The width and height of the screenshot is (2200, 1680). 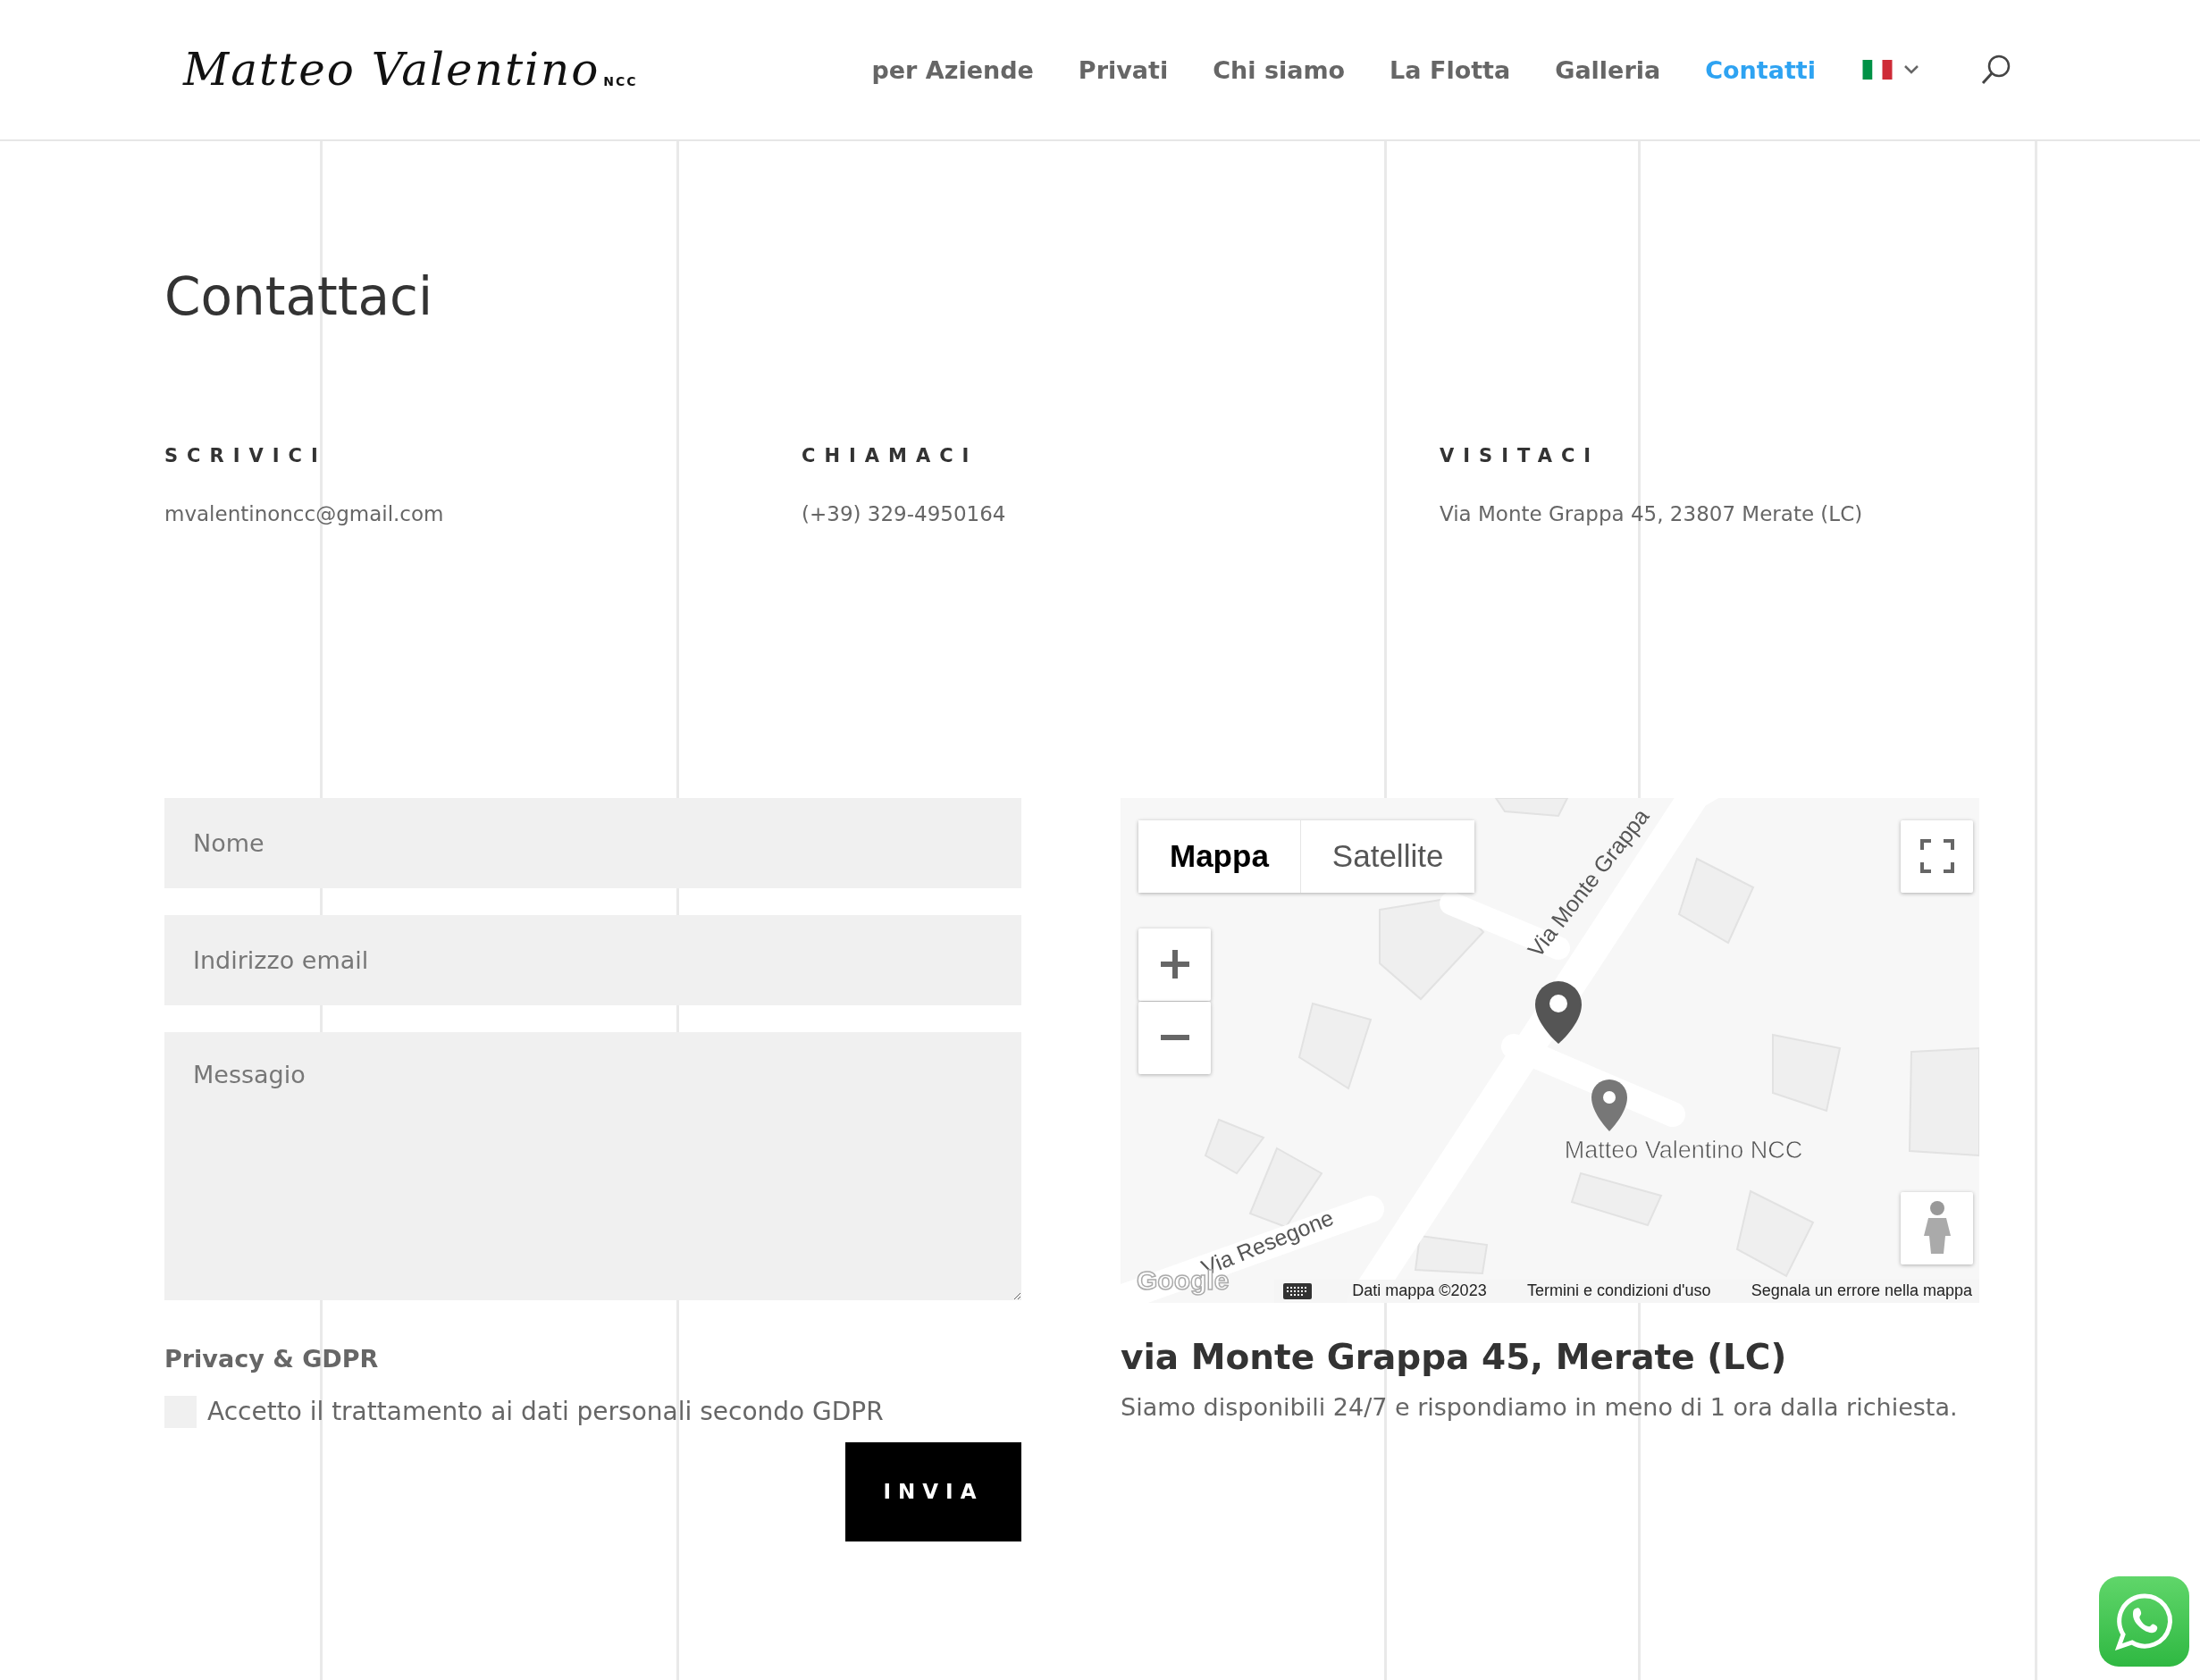 What do you see at coordinates (620, 81) in the screenshot?
I see `logo-tag: NCC` at bounding box center [620, 81].